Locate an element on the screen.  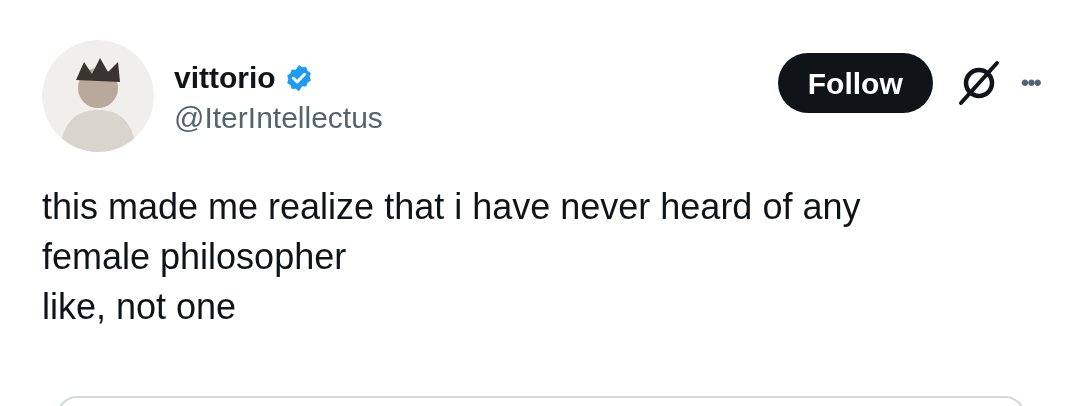
slashed-circle-icon is located at coordinates (978, 83).